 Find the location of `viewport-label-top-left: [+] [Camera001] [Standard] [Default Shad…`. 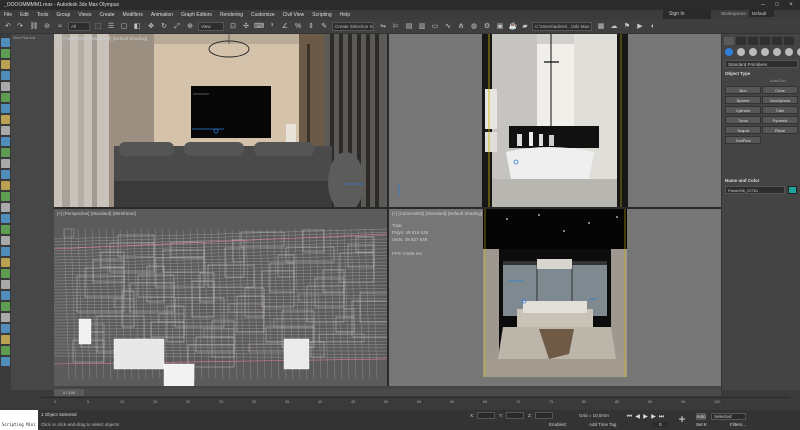

viewport-label-top-left: [+] [Camera001] [Standard] [Default Shad… is located at coordinates (102, 38).